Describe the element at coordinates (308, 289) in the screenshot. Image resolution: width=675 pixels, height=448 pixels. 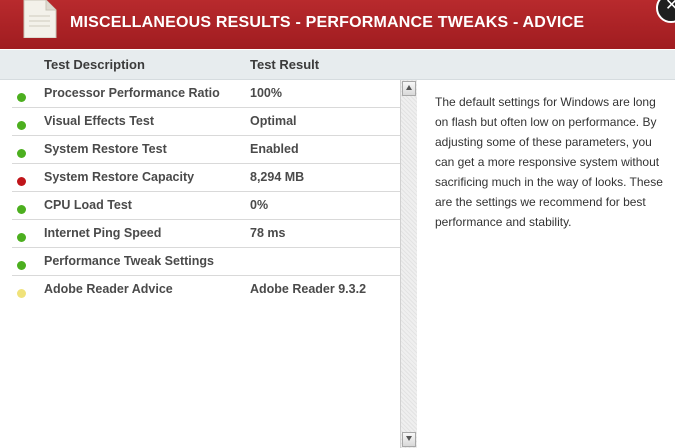
I see `result-value: Adobe Reader 9.3.2` at that location.